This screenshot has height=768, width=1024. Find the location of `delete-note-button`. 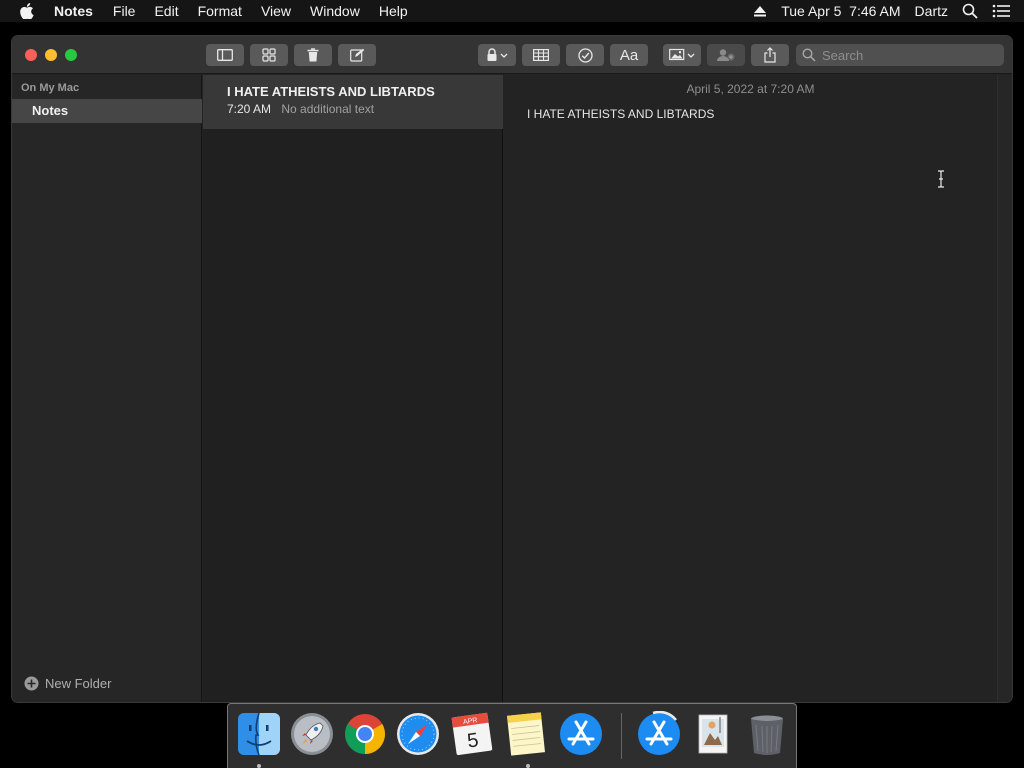

delete-note-button is located at coordinates (313, 55).